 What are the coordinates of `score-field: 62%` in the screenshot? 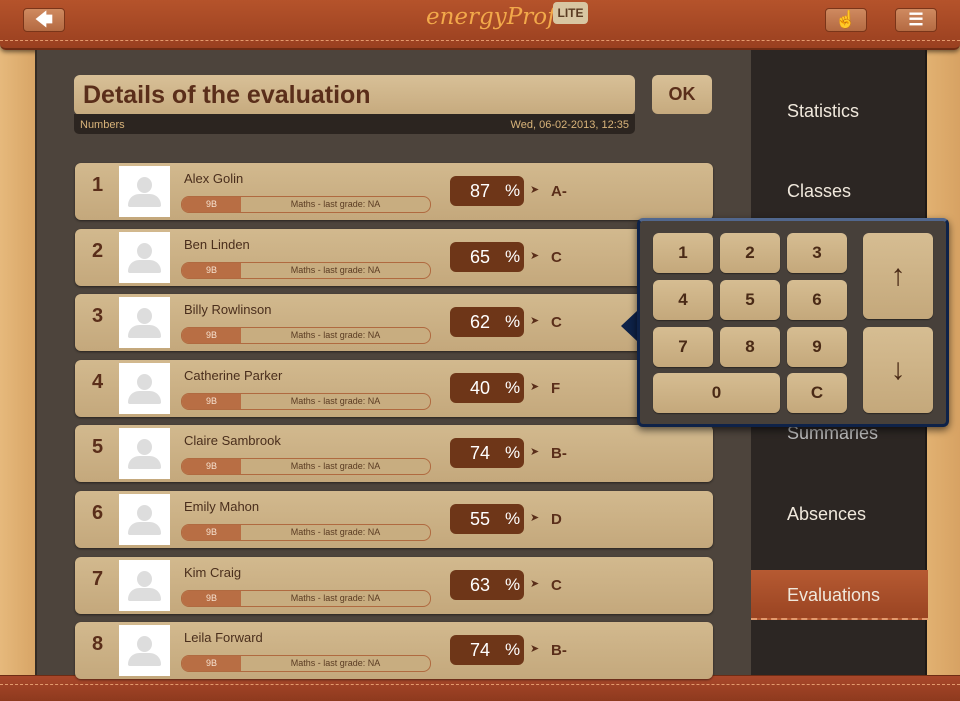 It's located at (487, 322).